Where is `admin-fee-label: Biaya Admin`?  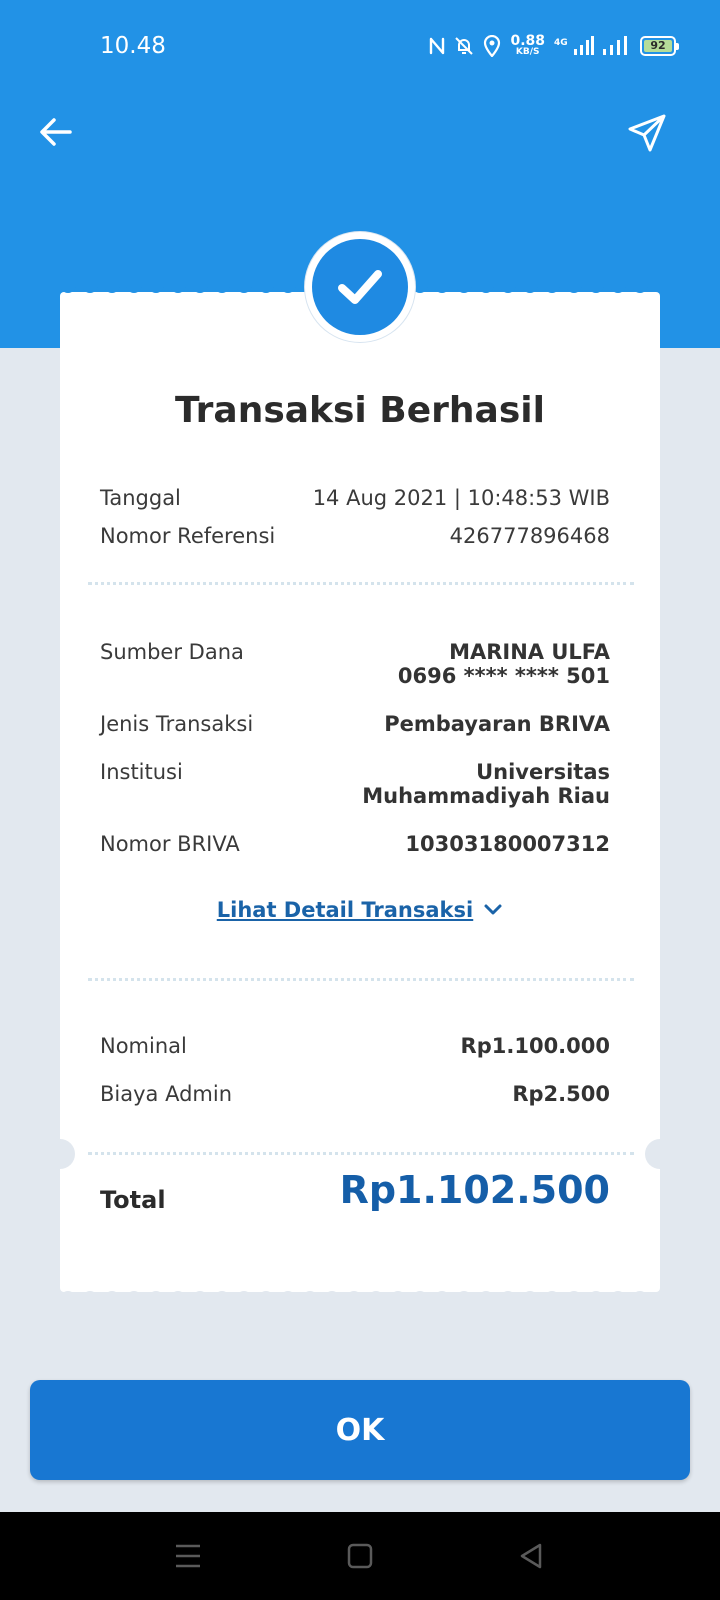
admin-fee-label: Biaya Admin is located at coordinates (166, 1094).